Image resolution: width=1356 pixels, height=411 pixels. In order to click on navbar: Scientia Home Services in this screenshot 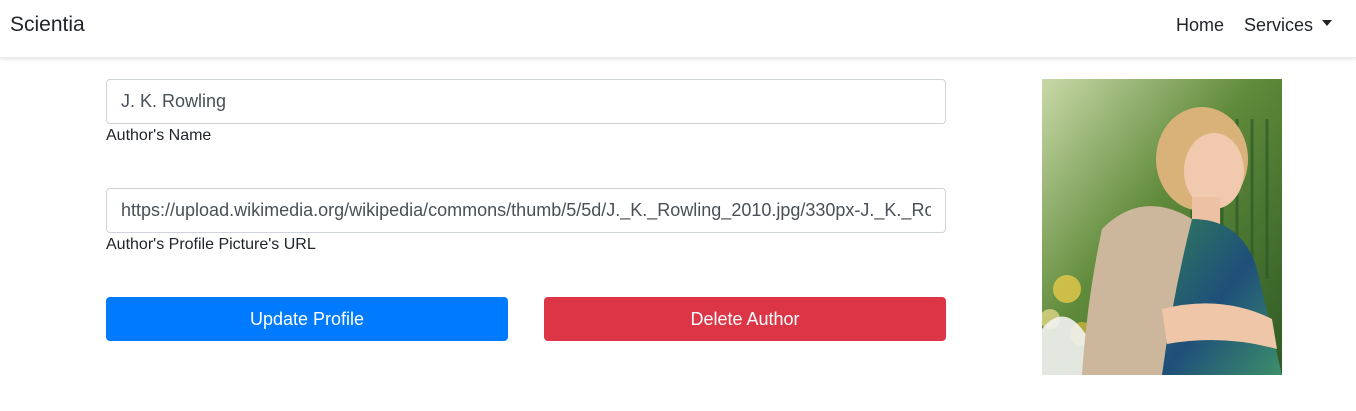, I will do `click(678, 29)`.